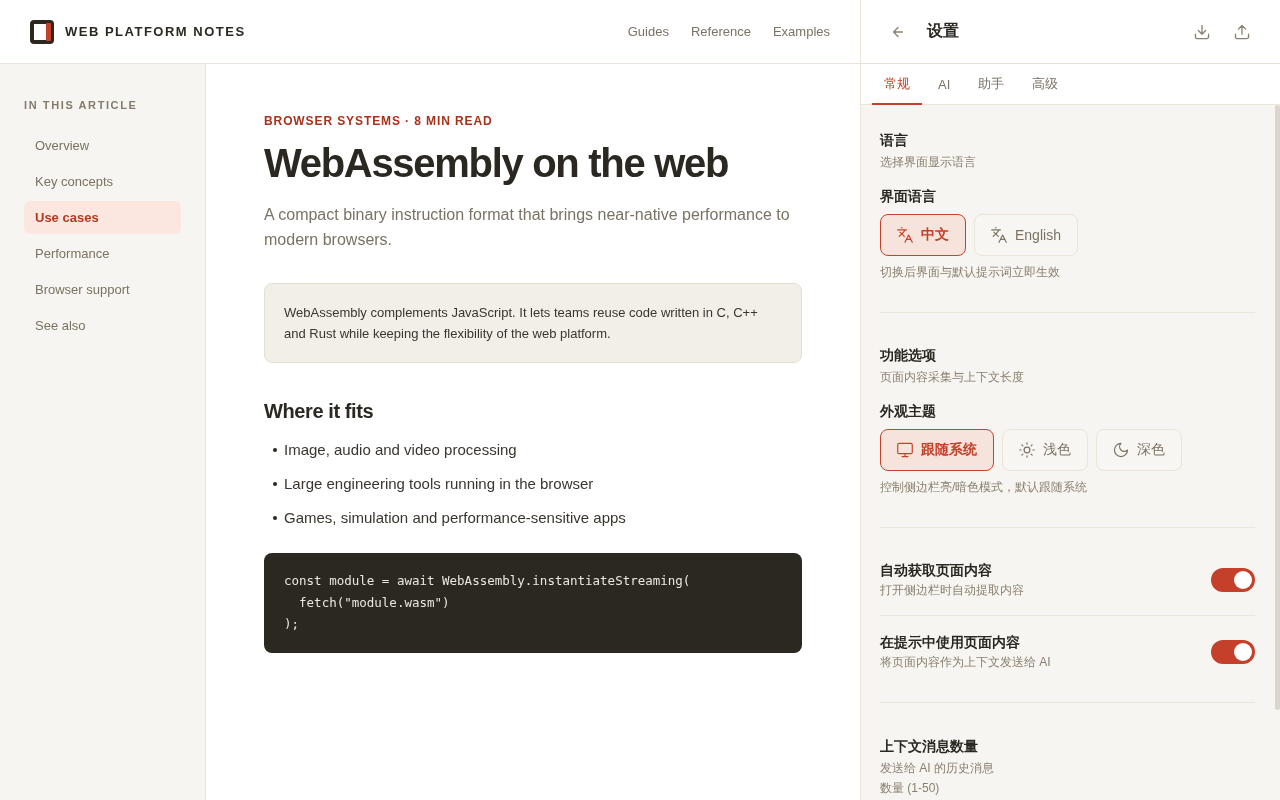 This screenshot has height=800, width=1280. I want to click on bullet-text: Image, audio and video processing, so click(400, 450).